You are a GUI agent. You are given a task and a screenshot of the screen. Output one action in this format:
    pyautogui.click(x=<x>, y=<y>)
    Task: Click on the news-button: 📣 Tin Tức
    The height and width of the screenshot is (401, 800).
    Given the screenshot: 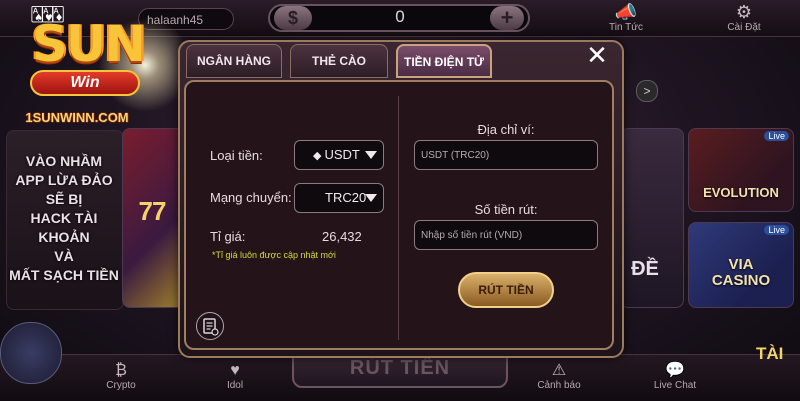 What is the action you would take?
    pyautogui.click(x=626, y=17)
    